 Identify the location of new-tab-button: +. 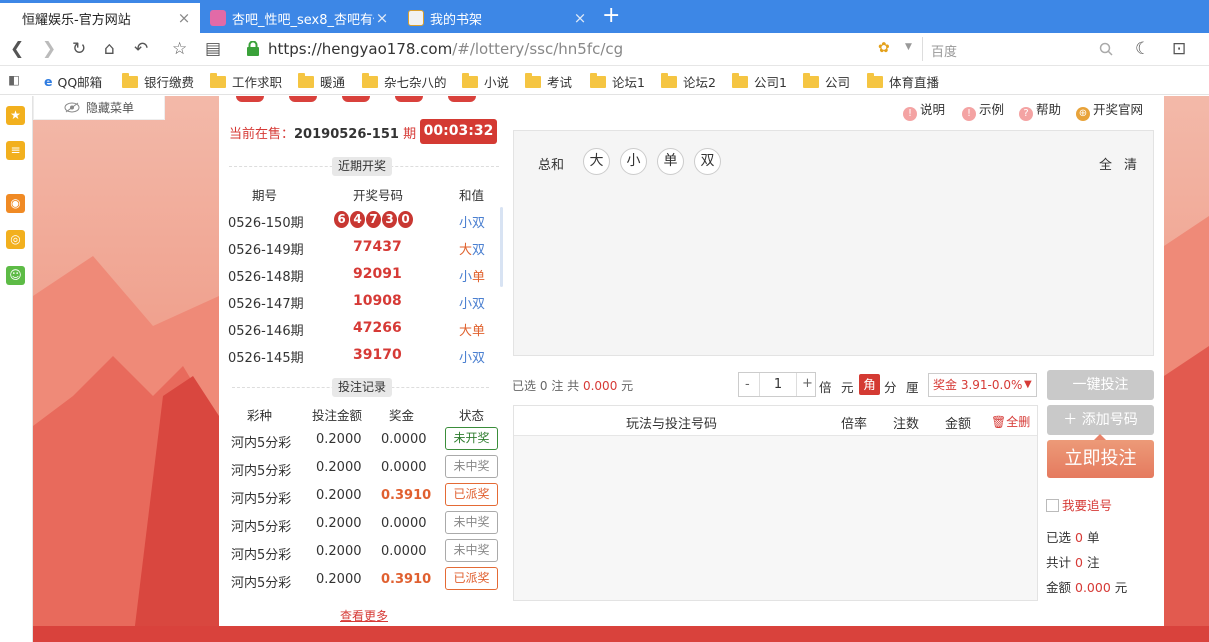
(611, 16).